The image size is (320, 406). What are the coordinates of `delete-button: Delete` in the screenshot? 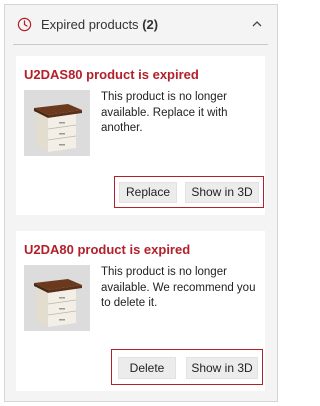 It's located at (147, 368).